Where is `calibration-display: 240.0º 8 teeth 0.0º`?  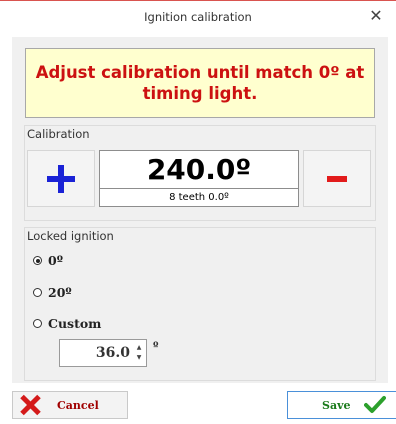
calibration-display: 240.0º 8 teeth 0.0º is located at coordinates (199, 178).